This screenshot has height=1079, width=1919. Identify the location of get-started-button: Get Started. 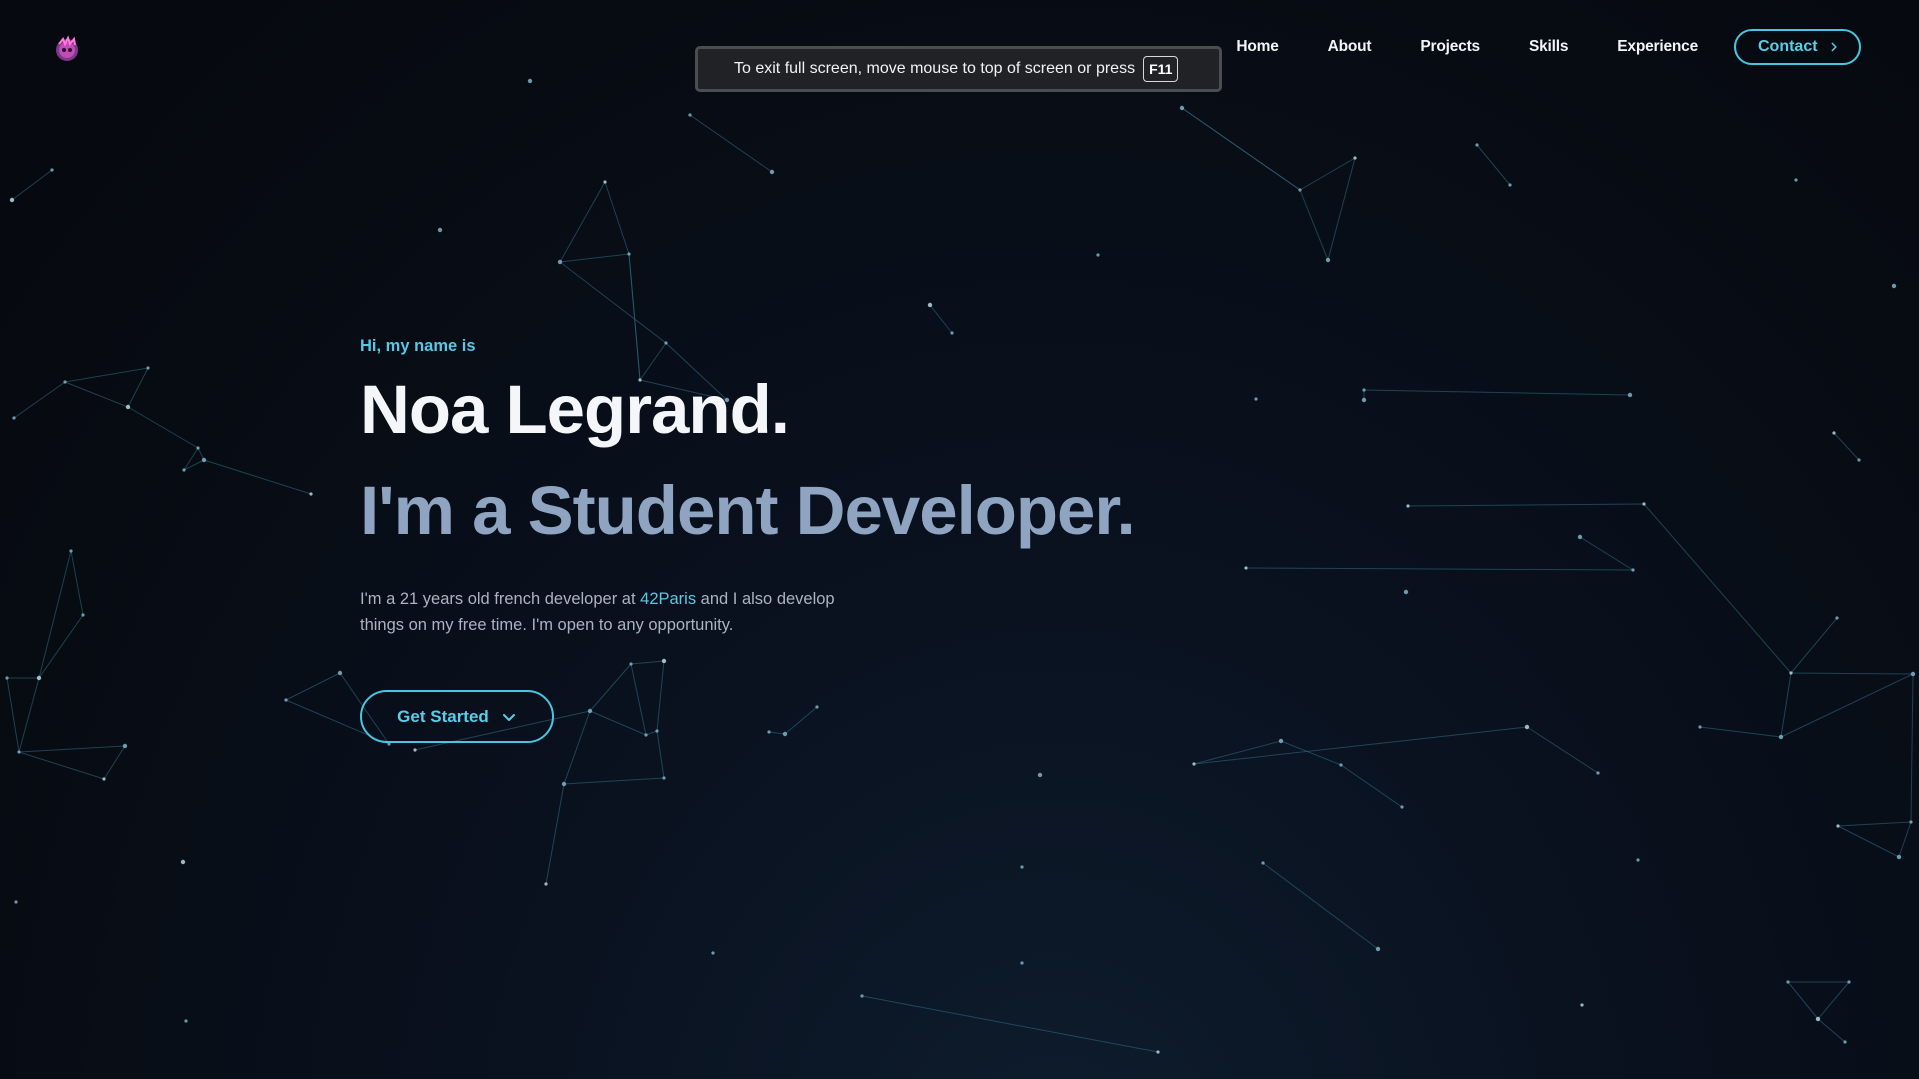
(457, 716).